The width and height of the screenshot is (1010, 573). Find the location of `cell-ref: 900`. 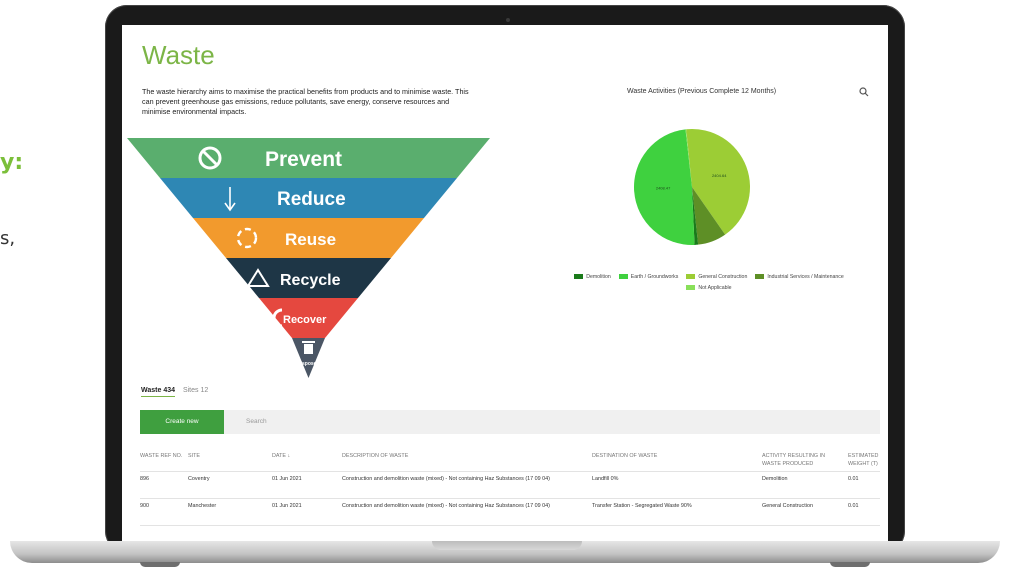

cell-ref: 900 is located at coordinates (144, 506).